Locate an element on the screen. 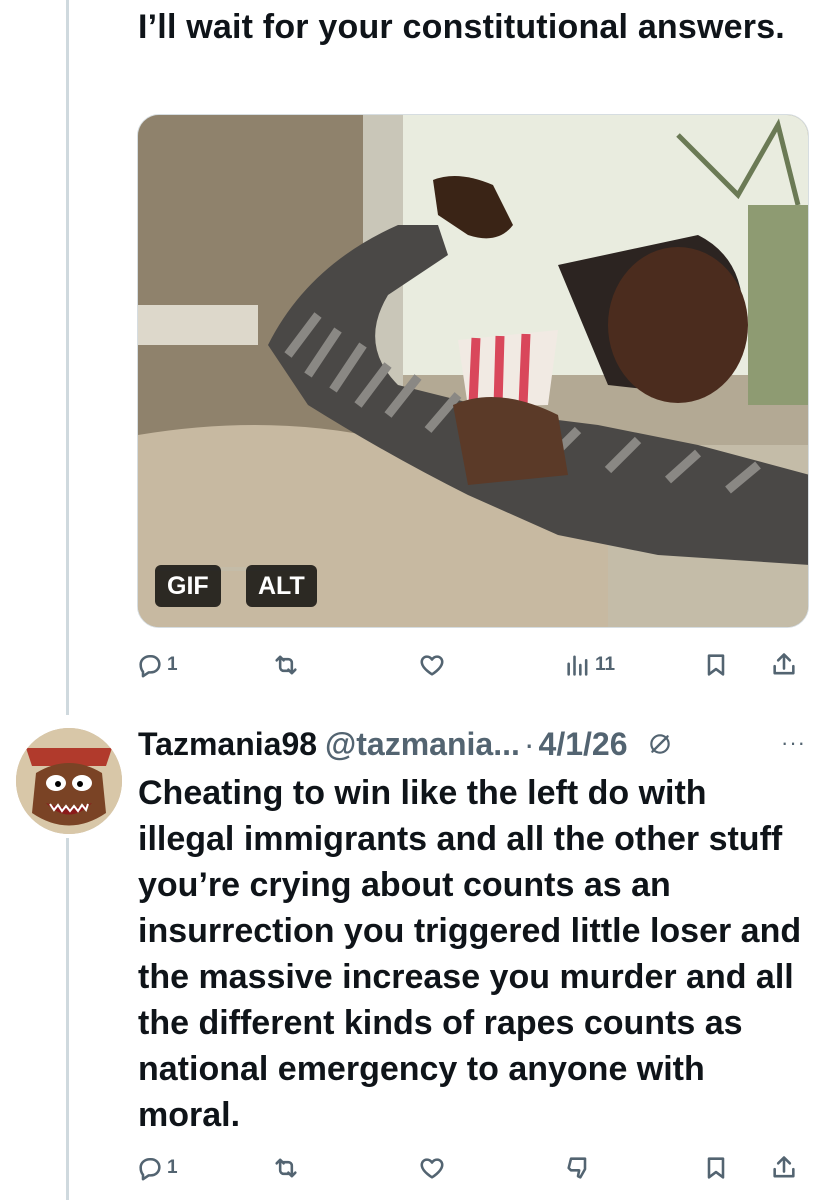 The width and height of the screenshot is (826, 1200). views-count: 11 is located at coordinates (605, 664).